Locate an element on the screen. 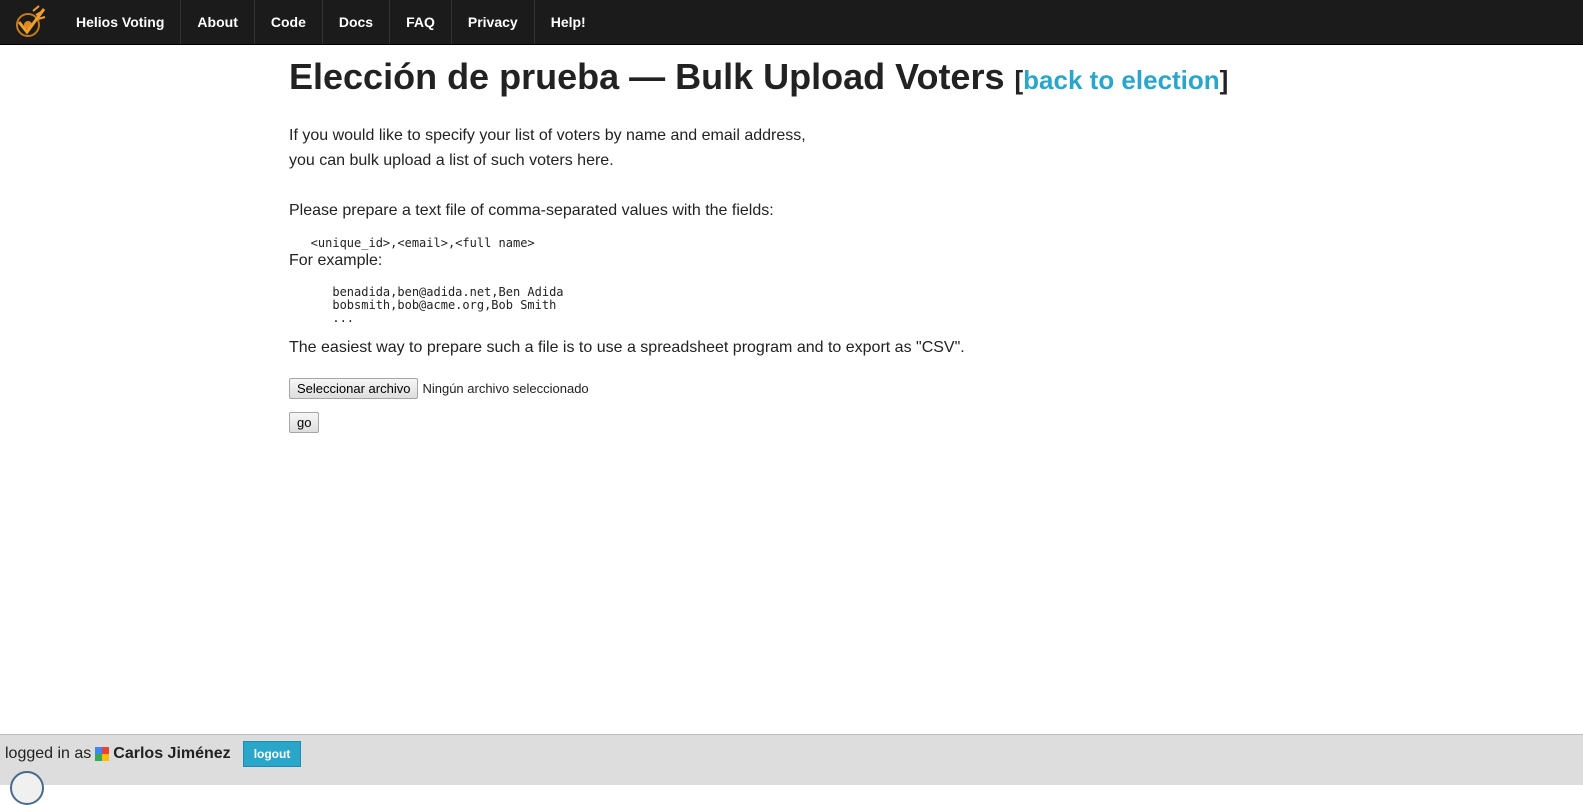 This screenshot has height=805, width=1583. nav-helios-voting: Helios Voting is located at coordinates (121, 22).